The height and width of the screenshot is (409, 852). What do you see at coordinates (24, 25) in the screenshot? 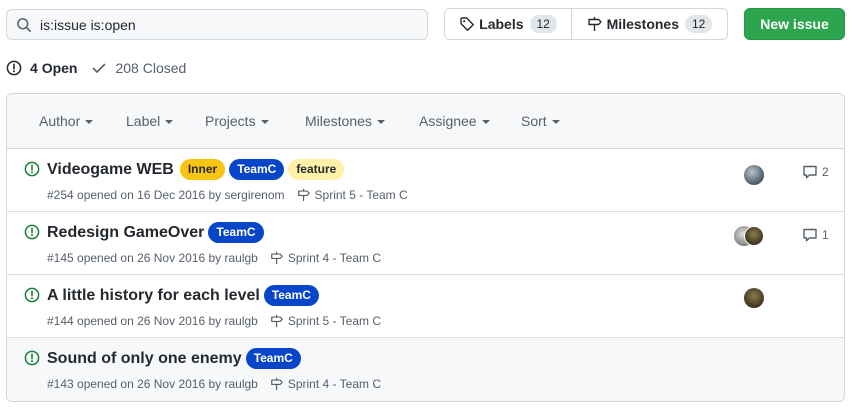
I see `search-icon` at bounding box center [24, 25].